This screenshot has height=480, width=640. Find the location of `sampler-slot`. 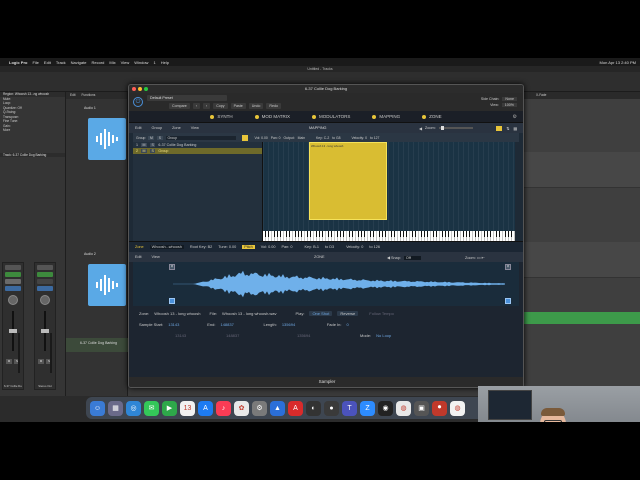

sampler-slot is located at coordinates (13, 281).